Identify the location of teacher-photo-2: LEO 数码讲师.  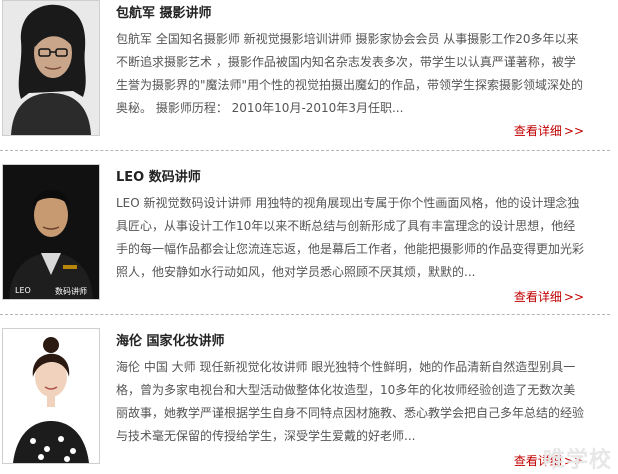
(51, 232).